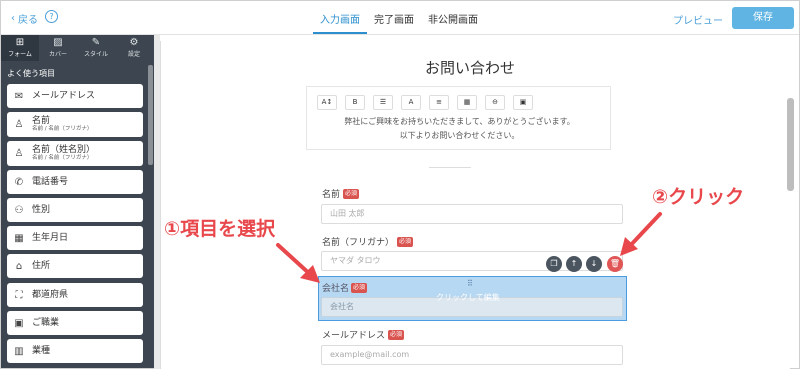 Image resolution: width=800 pixels, height=369 pixels. What do you see at coordinates (469, 247) in the screenshot?
I see `annotation-arrows` at bounding box center [469, 247].